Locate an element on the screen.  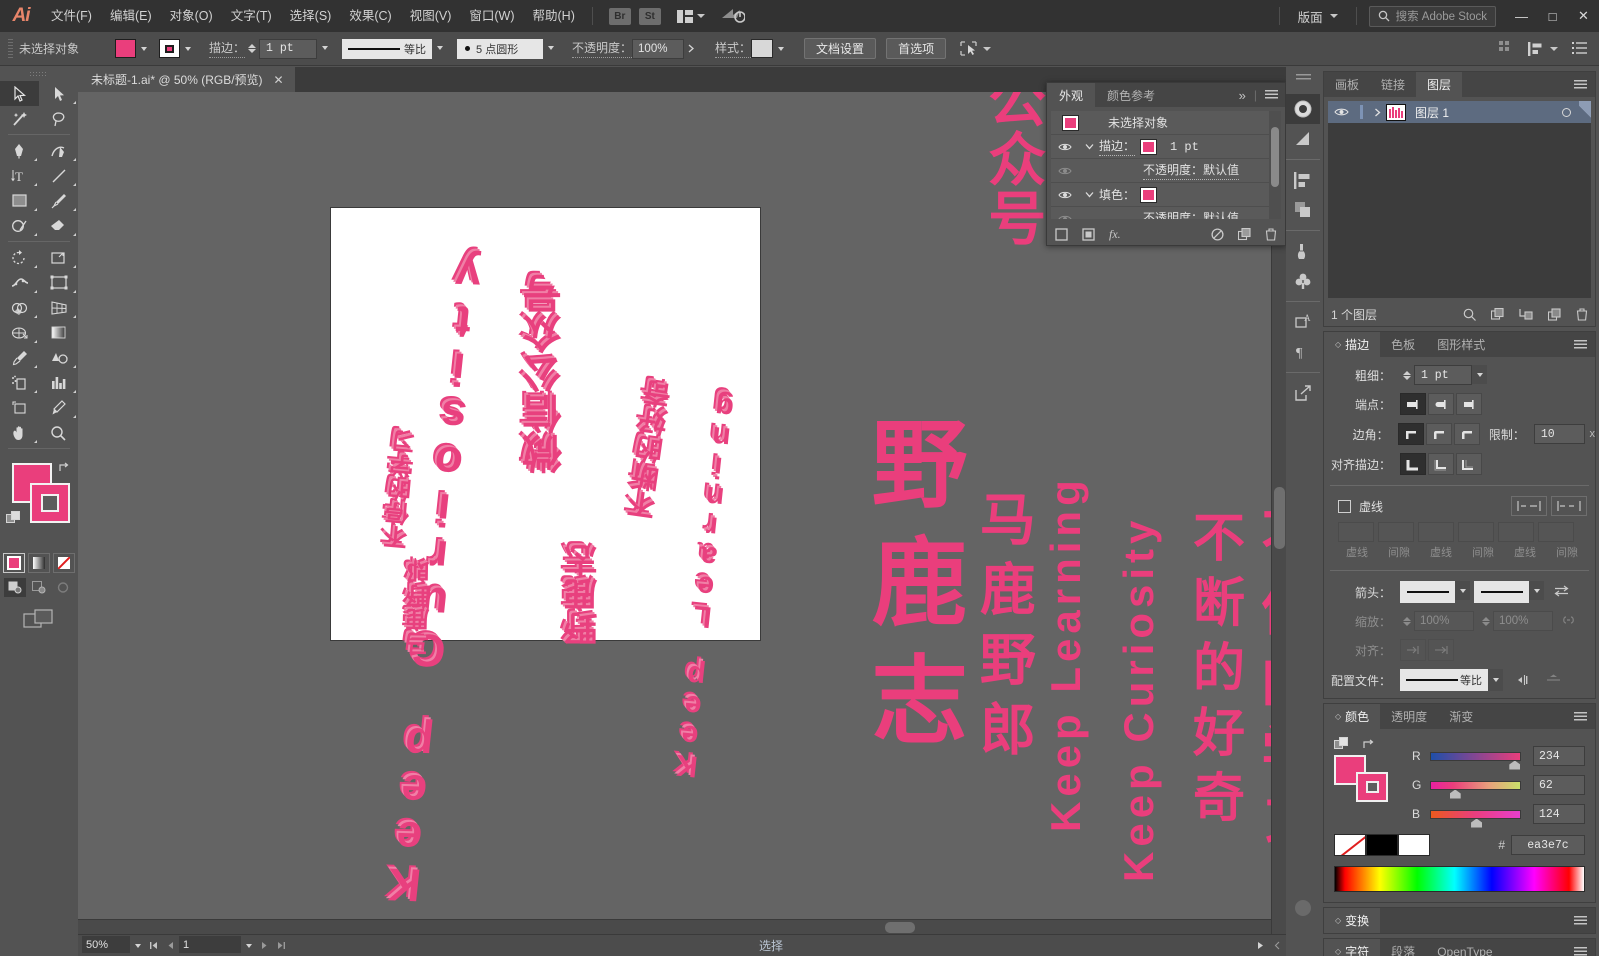
overflow-icon: » is located at coordinates (1242, 95).